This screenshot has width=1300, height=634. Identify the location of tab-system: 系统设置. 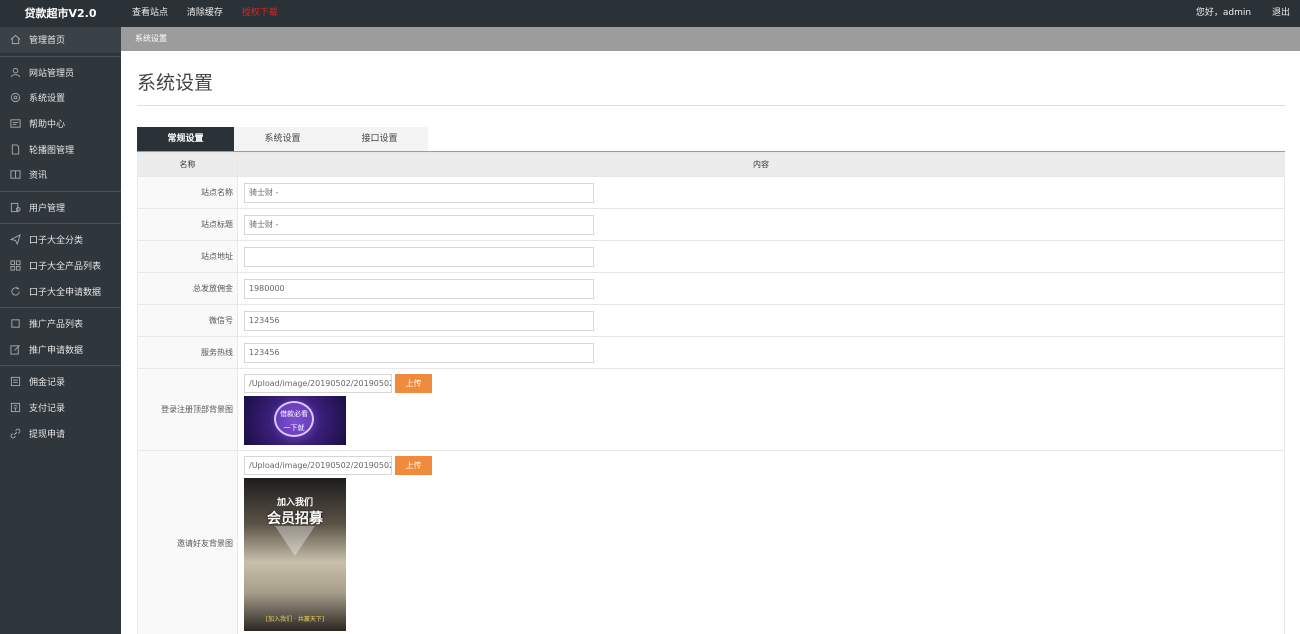
(282, 139).